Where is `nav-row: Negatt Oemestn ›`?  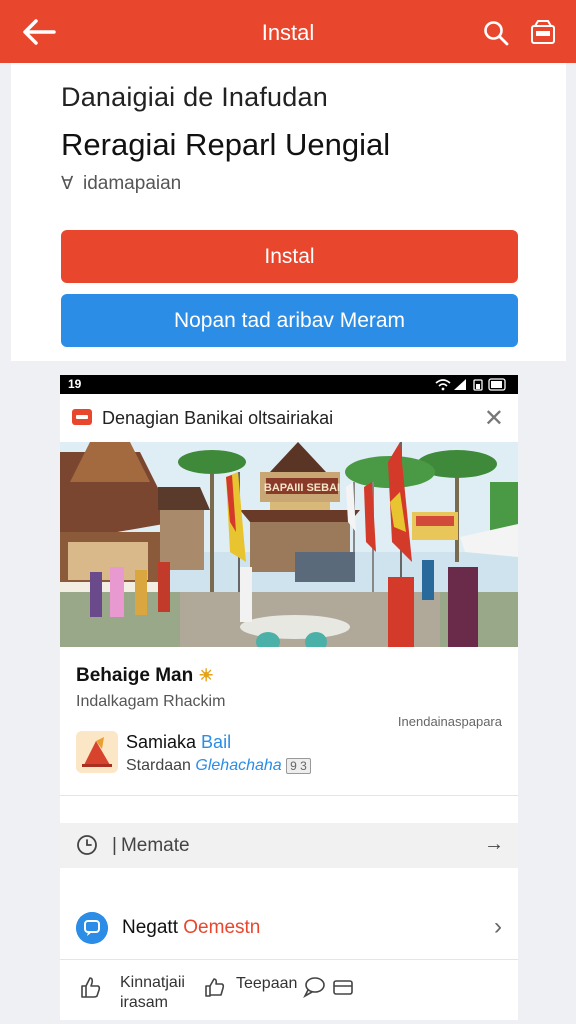
nav-row: Negatt Oemestn › is located at coordinates (289, 928).